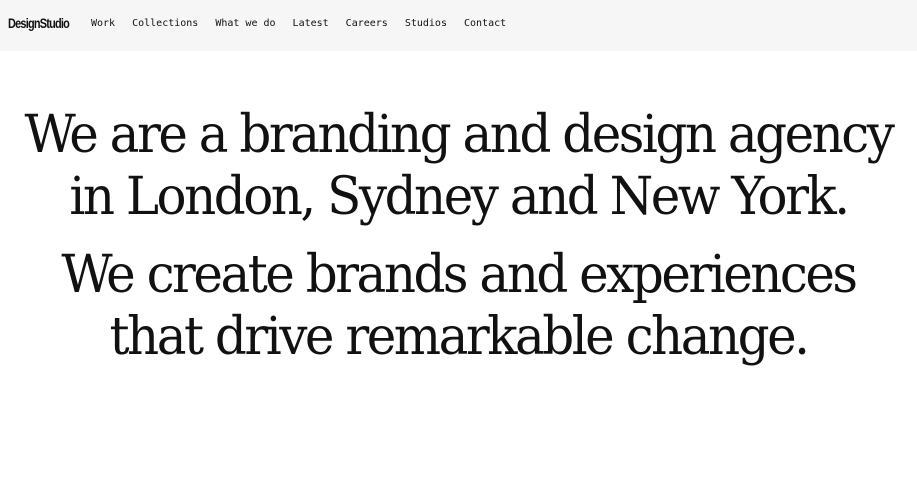 The height and width of the screenshot is (480, 917). What do you see at coordinates (426, 23) in the screenshot?
I see `nav-item-studios: Studios` at bounding box center [426, 23].